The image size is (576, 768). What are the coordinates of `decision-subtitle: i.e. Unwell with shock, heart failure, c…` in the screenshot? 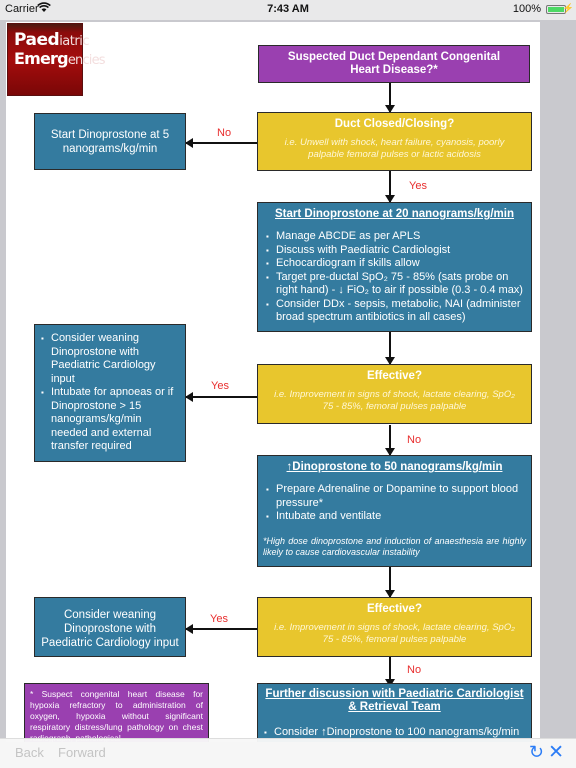 It's located at (394, 148).